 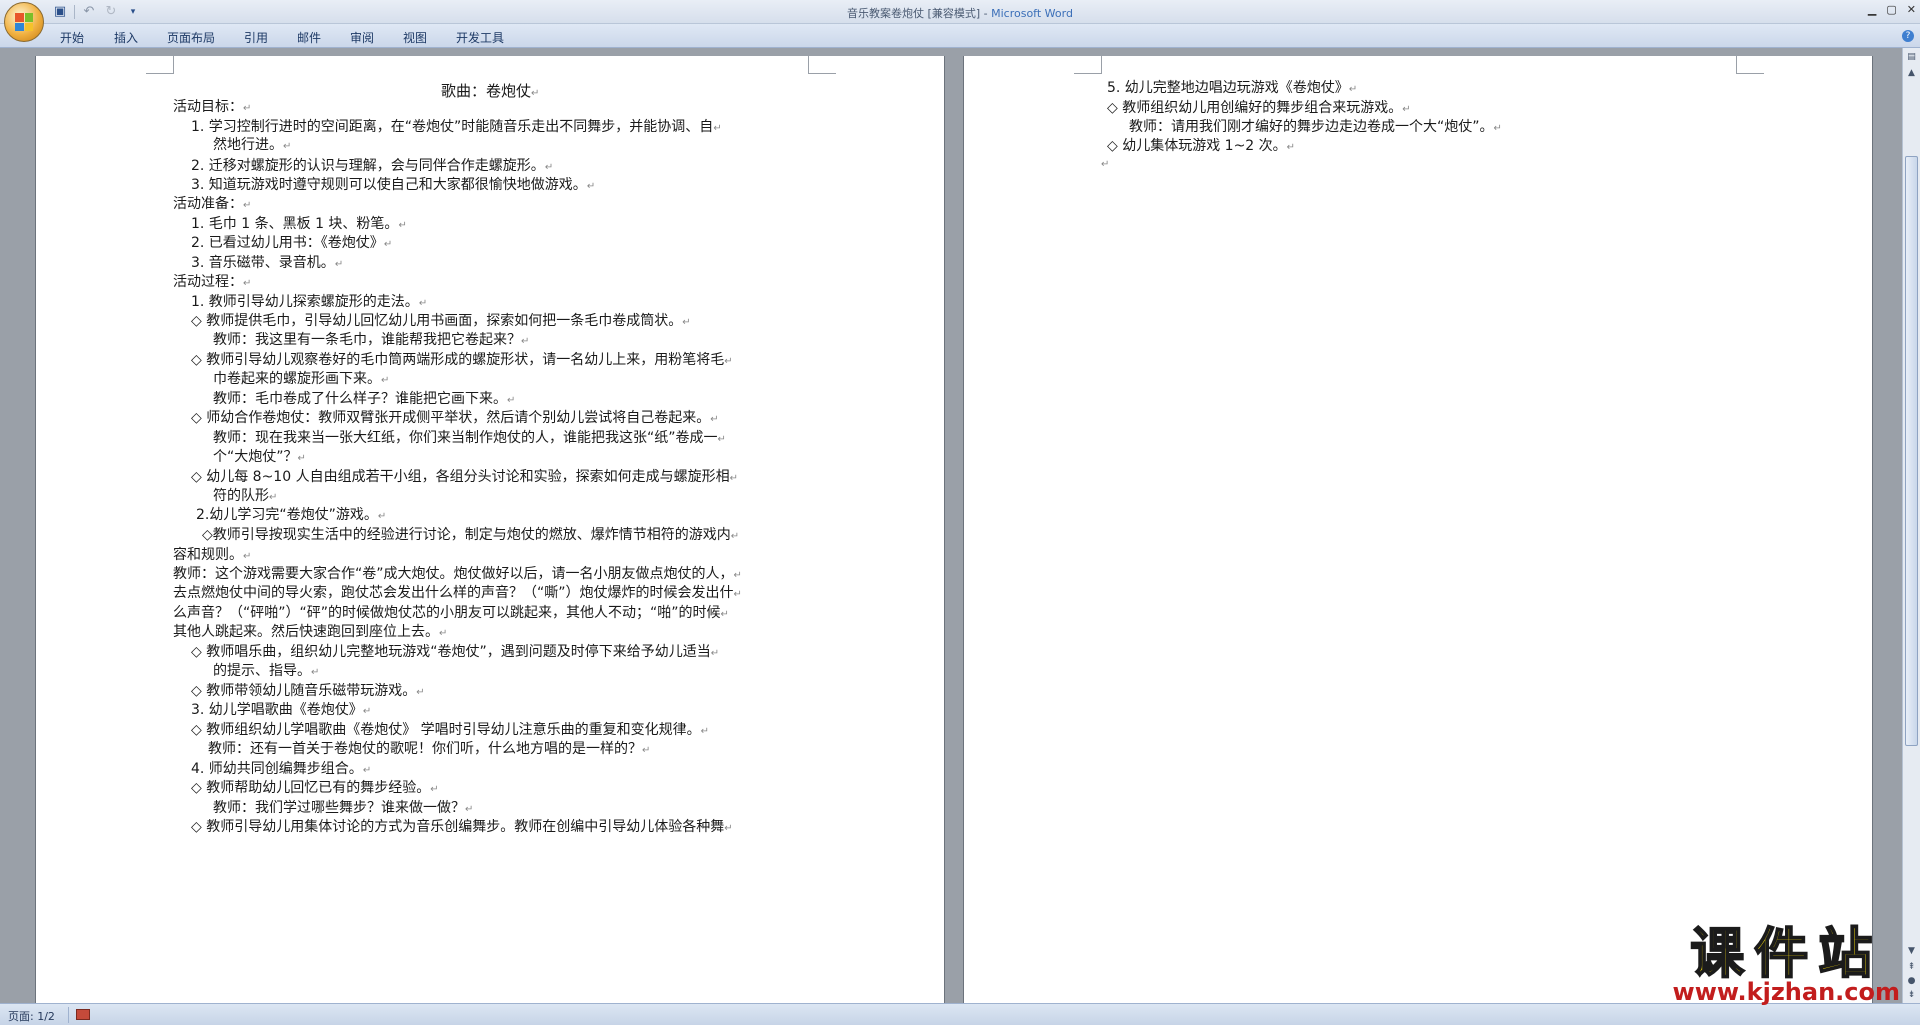 What do you see at coordinates (126, 37) in the screenshot?
I see `tab-insert: 插入` at bounding box center [126, 37].